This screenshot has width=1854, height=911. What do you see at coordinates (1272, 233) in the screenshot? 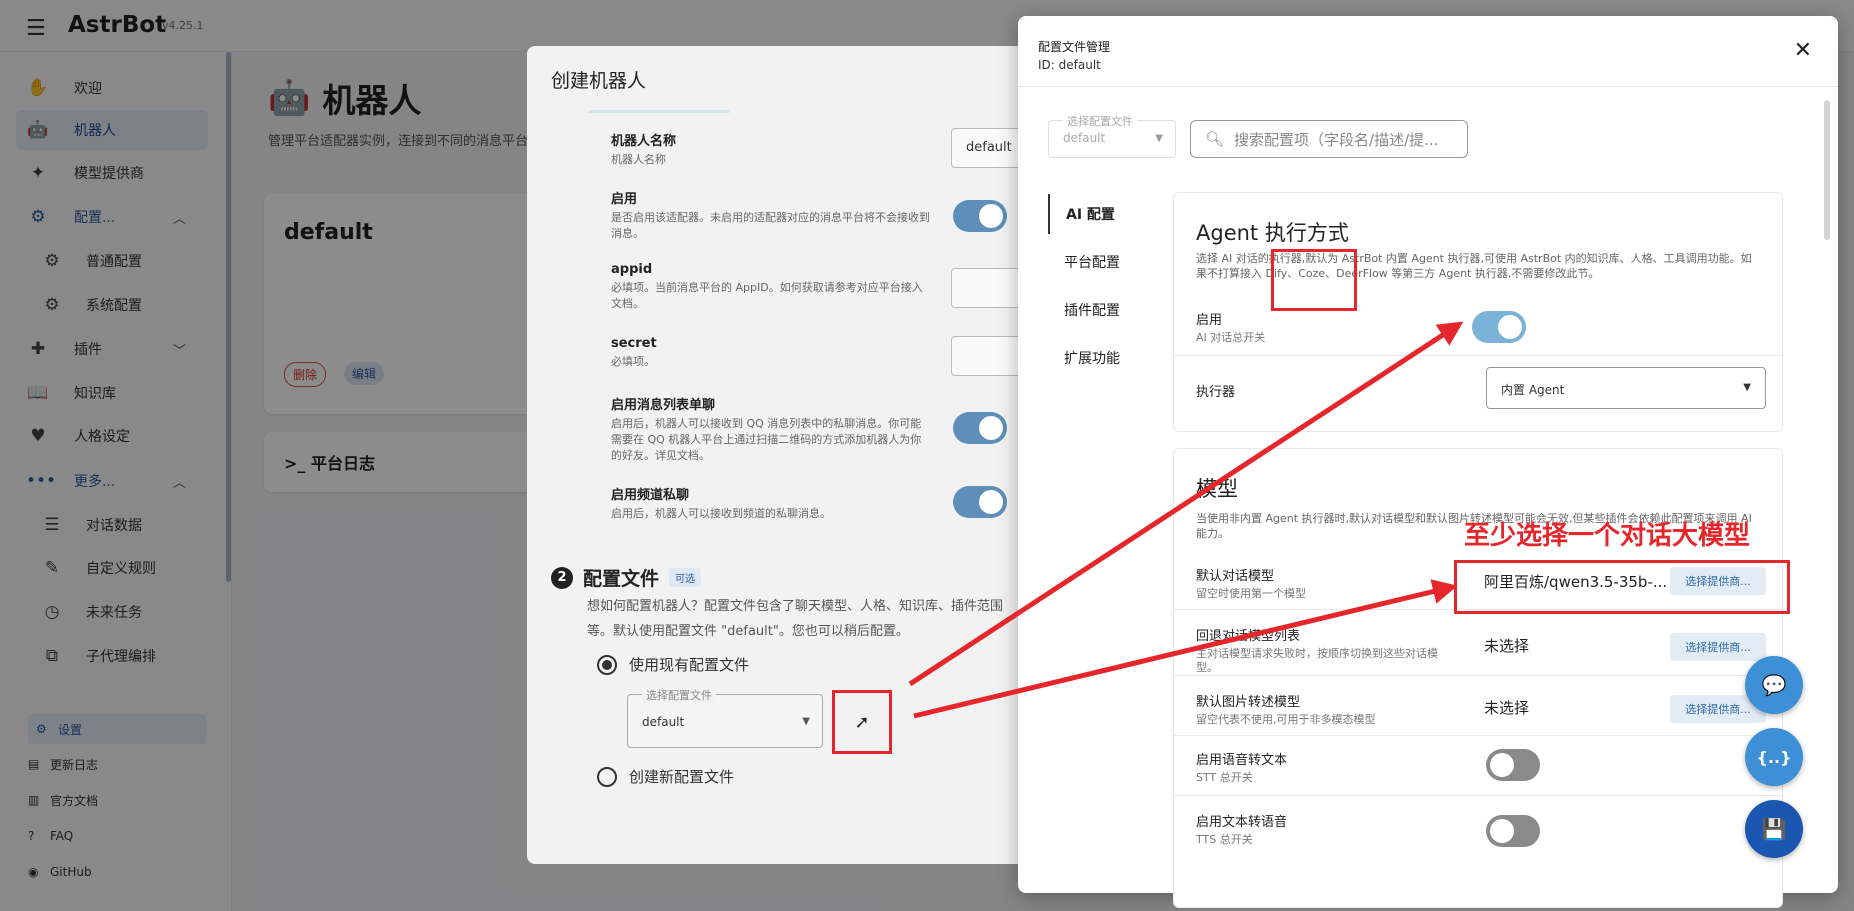
I see `agent-section-title: Agent 执行方式` at bounding box center [1272, 233].